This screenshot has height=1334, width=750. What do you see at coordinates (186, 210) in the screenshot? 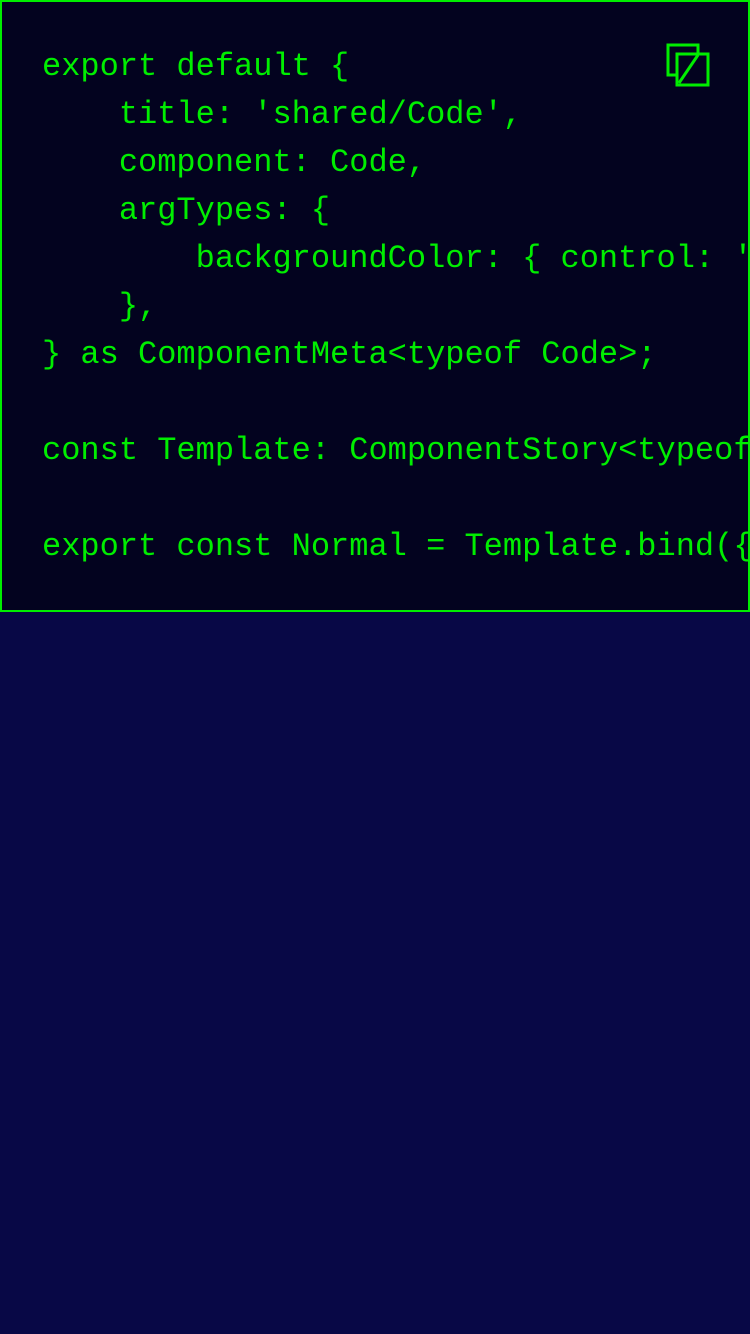
I see `code-line: argTypes: {` at bounding box center [186, 210].